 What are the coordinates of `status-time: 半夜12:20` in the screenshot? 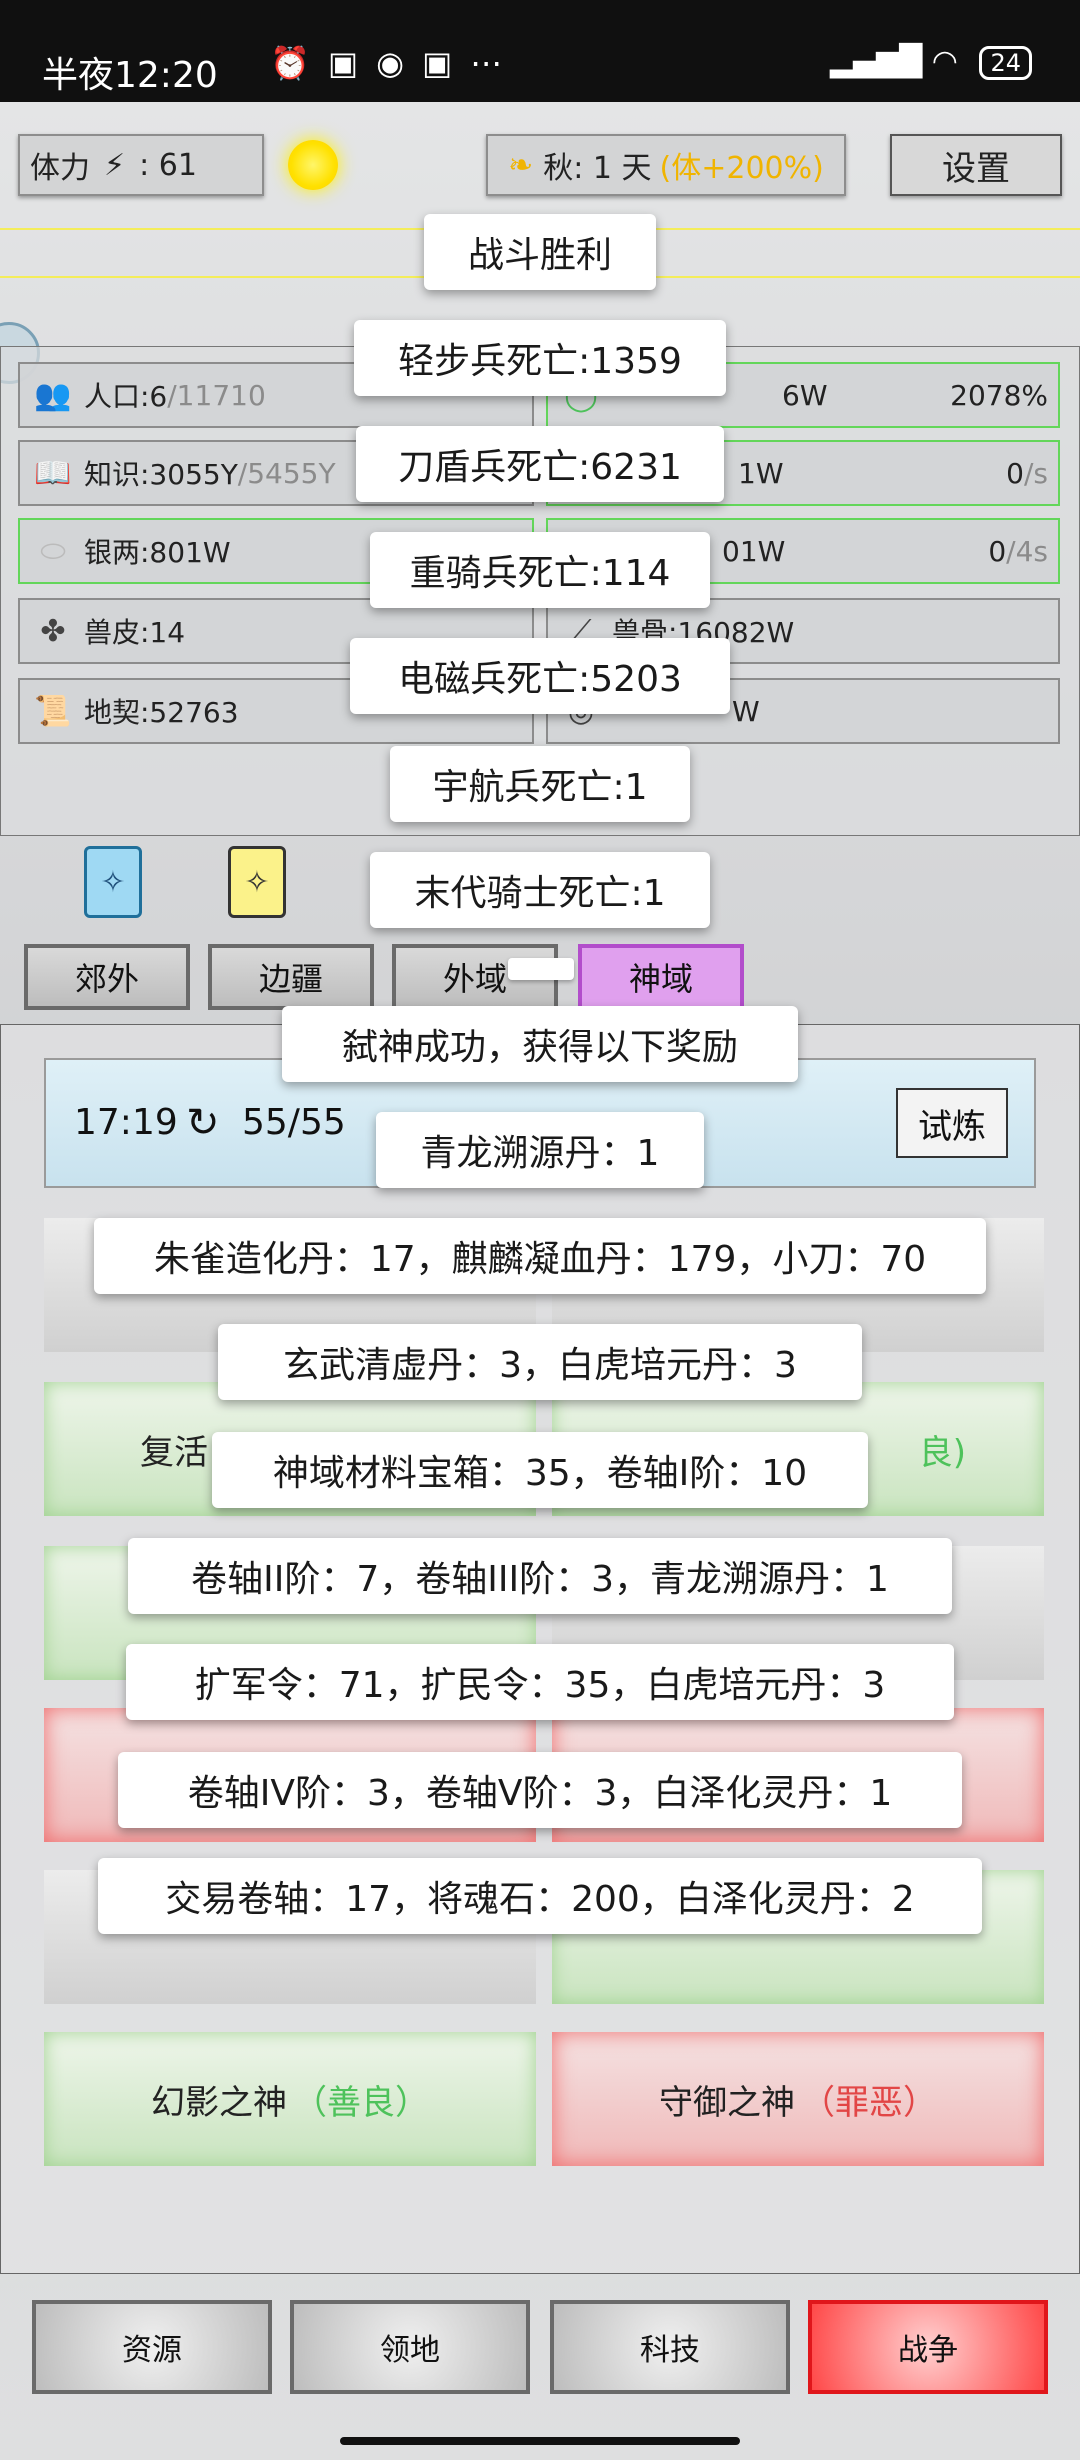 It's located at (130, 75).